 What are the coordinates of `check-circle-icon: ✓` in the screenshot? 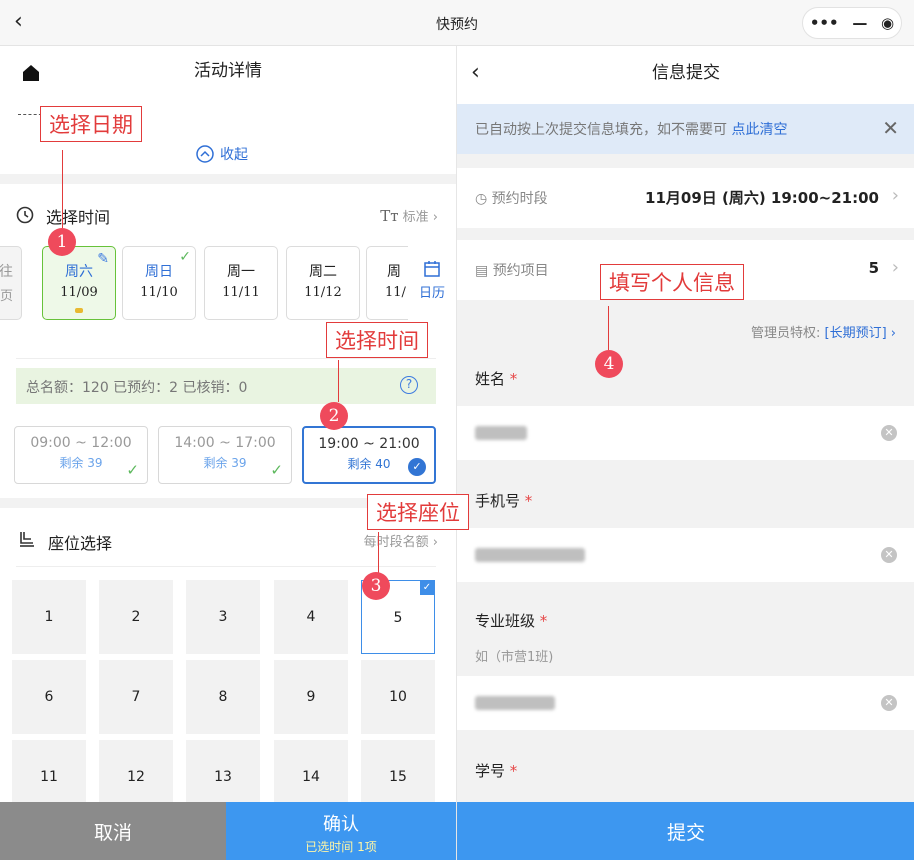 It's located at (417, 467).